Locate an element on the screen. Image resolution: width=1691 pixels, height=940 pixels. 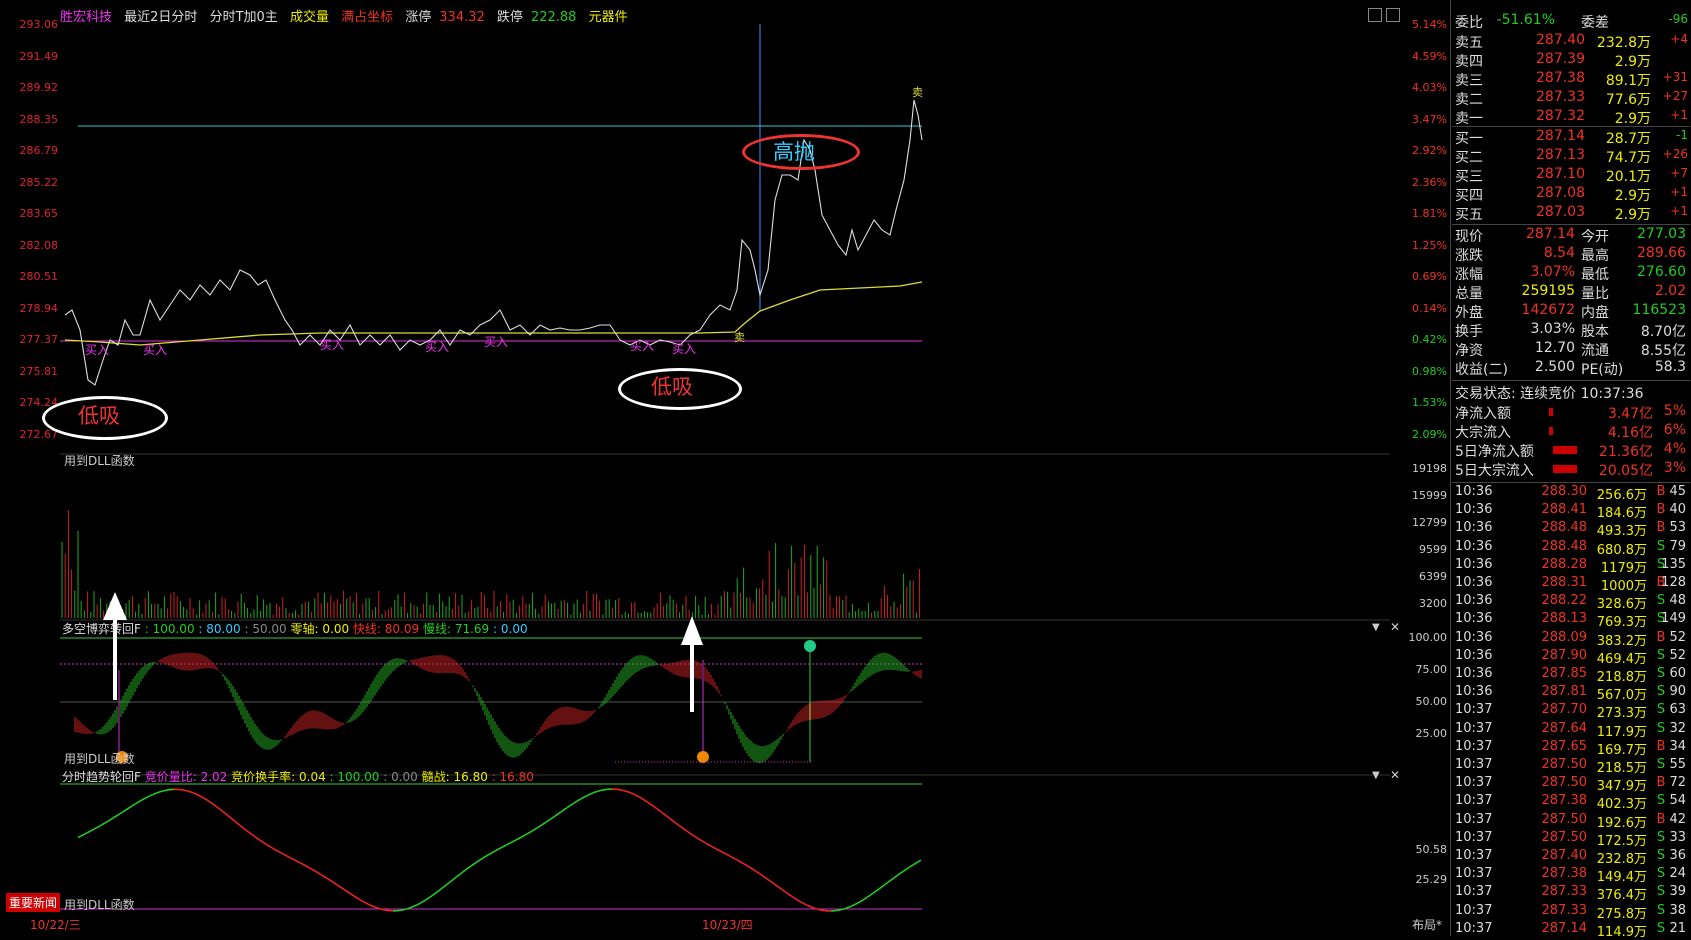
osc1-slow: 慢线: 71.69 is located at coordinates (456, 629).